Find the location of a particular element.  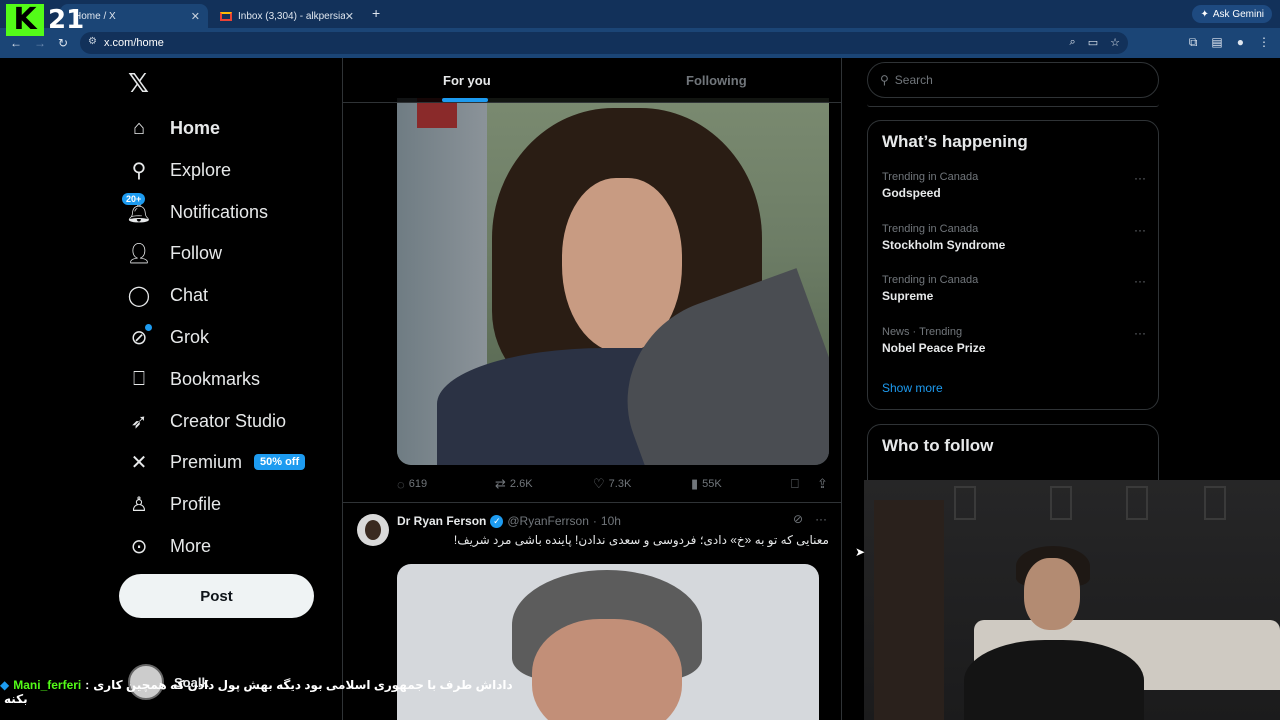

nav-label: Follow is located at coordinates (196, 252).